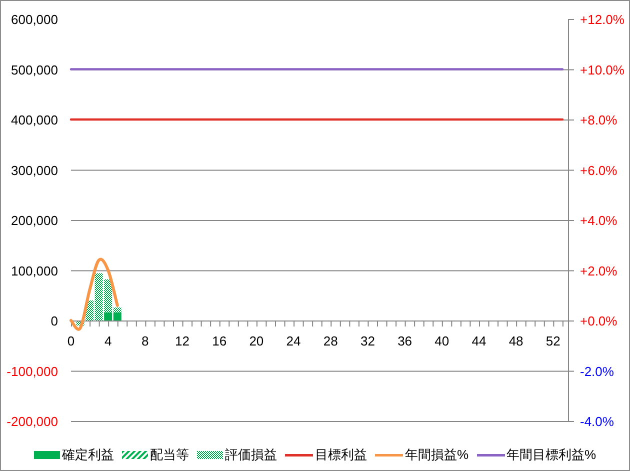 This screenshot has height=471, width=630. What do you see at coordinates (436, 455) in the screenshot?
I see `legend-label: 年間損益%` at bounding box center [436, 455].